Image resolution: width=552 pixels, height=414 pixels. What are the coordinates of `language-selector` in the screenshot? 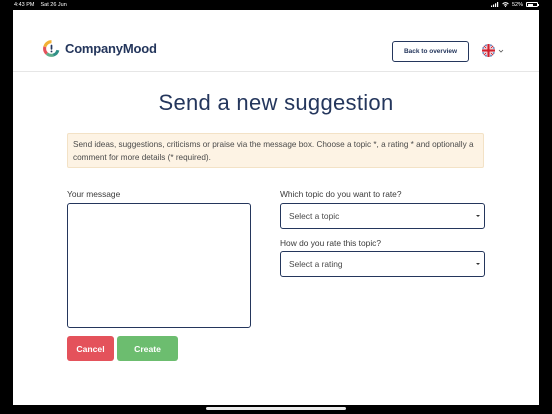 It's located at (493, 50).